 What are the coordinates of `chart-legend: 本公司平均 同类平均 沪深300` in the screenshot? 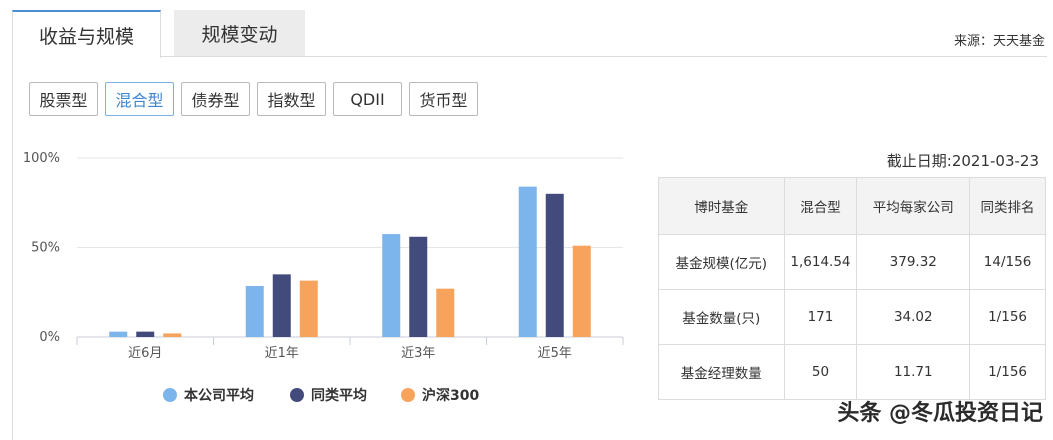 It's located at (321, 395).